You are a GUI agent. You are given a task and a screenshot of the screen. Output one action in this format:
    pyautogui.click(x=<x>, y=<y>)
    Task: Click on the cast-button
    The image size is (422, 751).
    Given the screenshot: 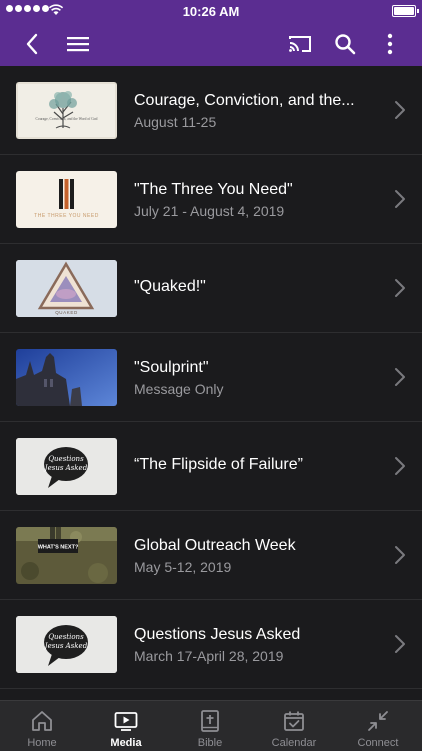 What is the action you would take?
    pyautogui.click(x=300, y=44)
    